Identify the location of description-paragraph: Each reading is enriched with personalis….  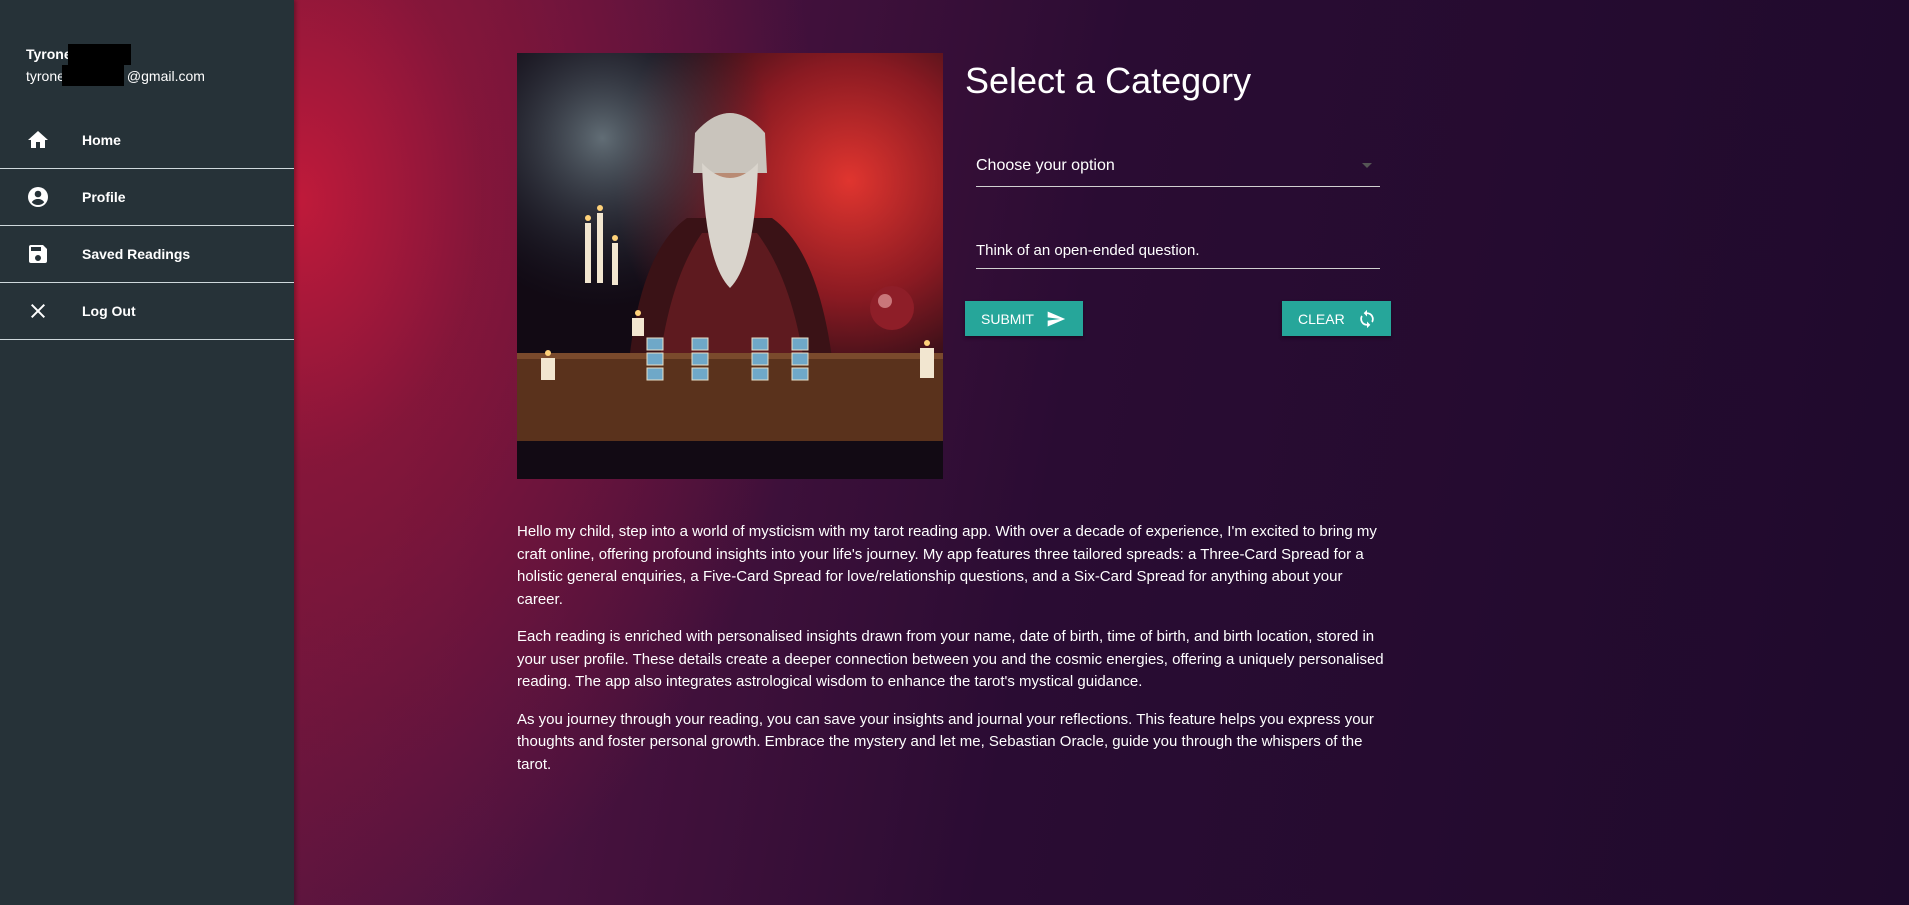
(950, 659).